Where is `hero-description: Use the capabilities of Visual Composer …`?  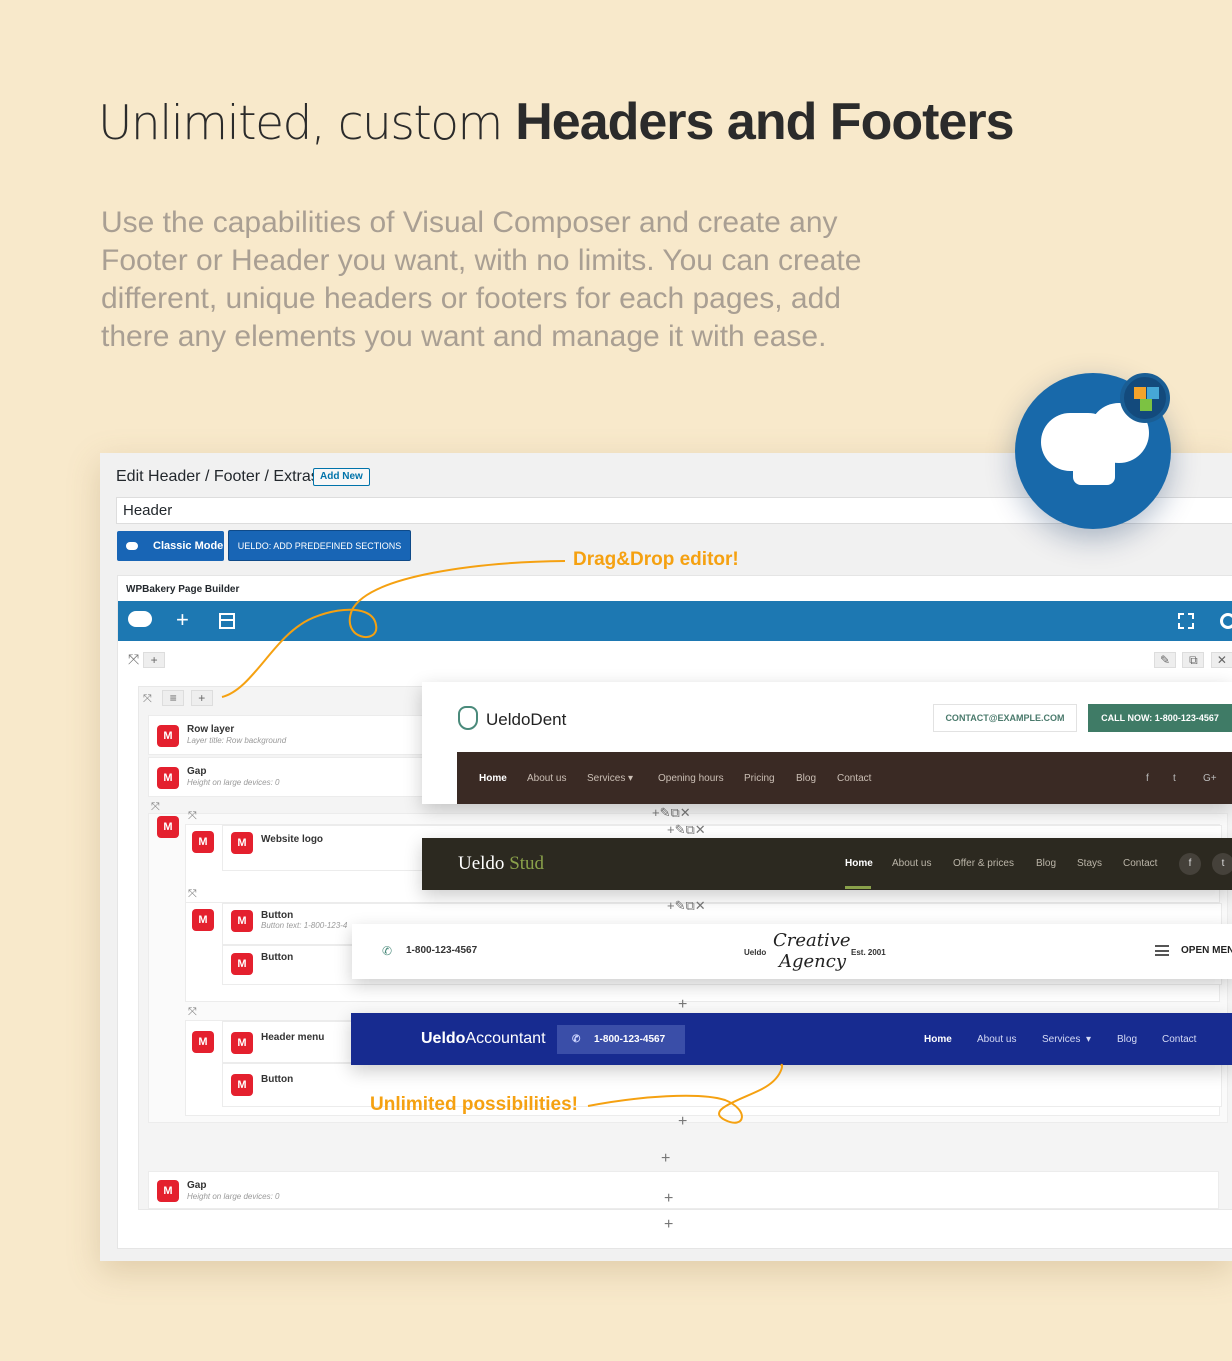 hero-description: Use the capabilities of Visual Composer … is located at coordinates (481, 279).